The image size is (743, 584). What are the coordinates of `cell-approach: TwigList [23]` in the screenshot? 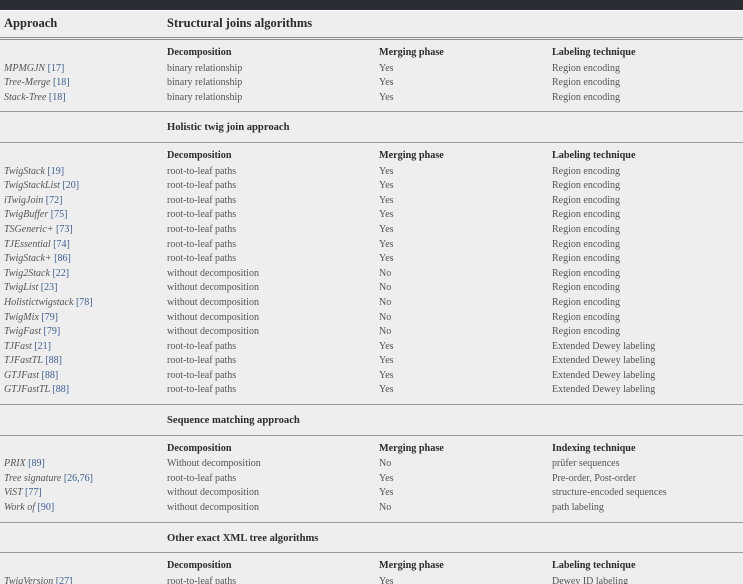 It's located at (83, 288).